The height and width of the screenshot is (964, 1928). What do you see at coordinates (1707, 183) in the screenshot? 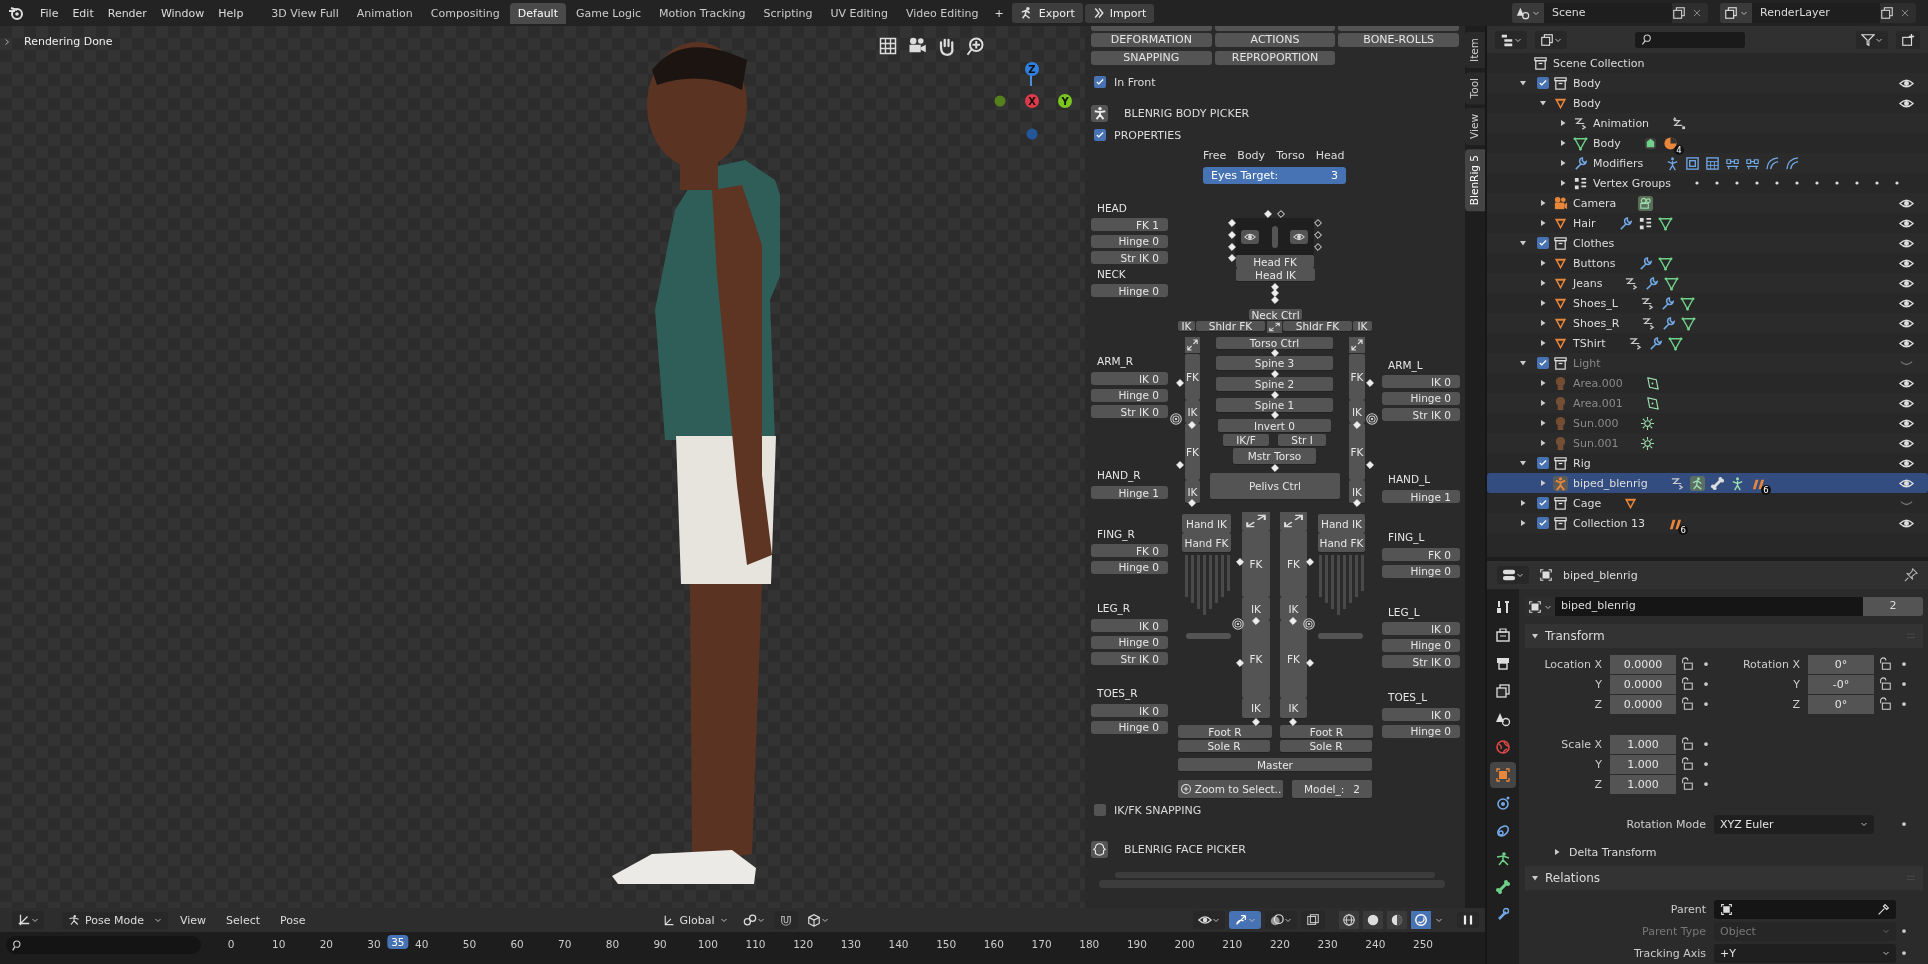
I see `outliner-row: Vertex Groups` at bounding box center [1707, 183].